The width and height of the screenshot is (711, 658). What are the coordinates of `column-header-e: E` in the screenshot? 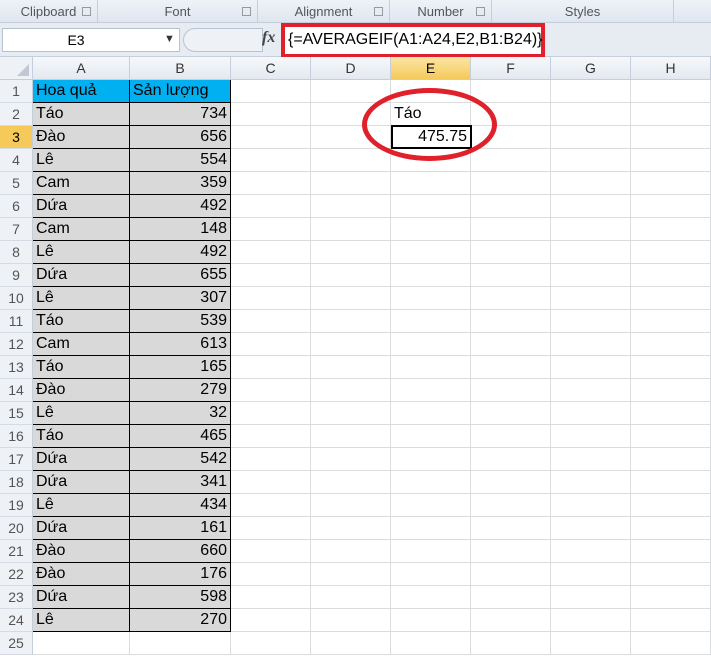 It's located at (431, 68).